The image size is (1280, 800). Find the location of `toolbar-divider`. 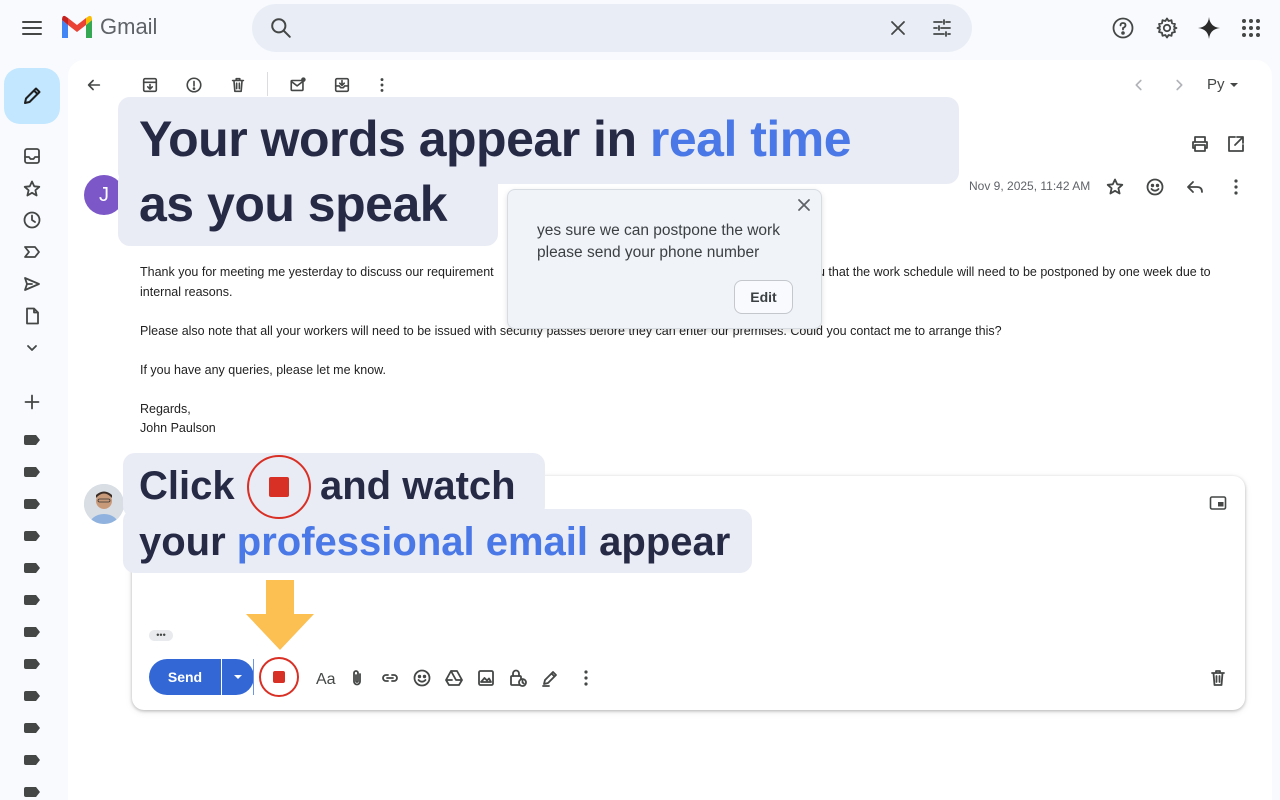

toolbar-divider is located at coordinates (267, 84).